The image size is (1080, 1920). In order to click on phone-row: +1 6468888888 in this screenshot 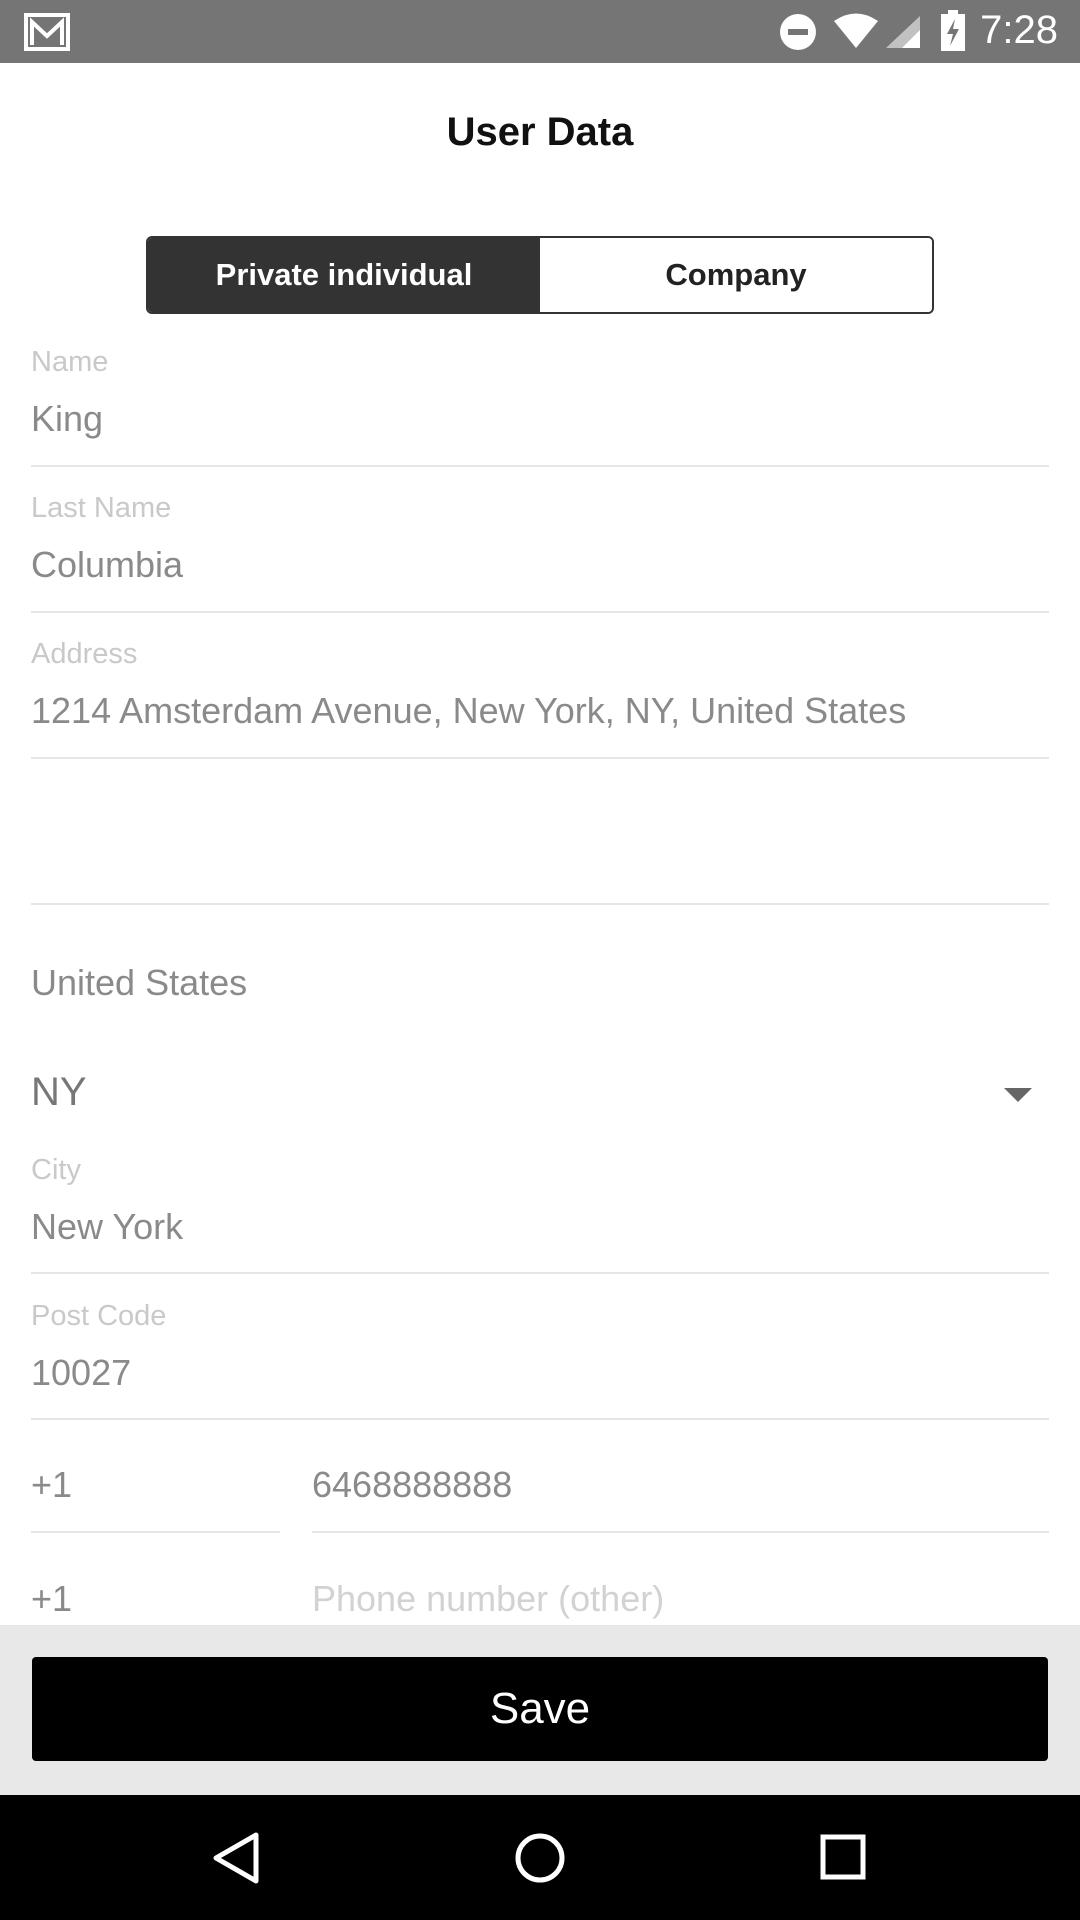, I will do `click(540, 1486)`.